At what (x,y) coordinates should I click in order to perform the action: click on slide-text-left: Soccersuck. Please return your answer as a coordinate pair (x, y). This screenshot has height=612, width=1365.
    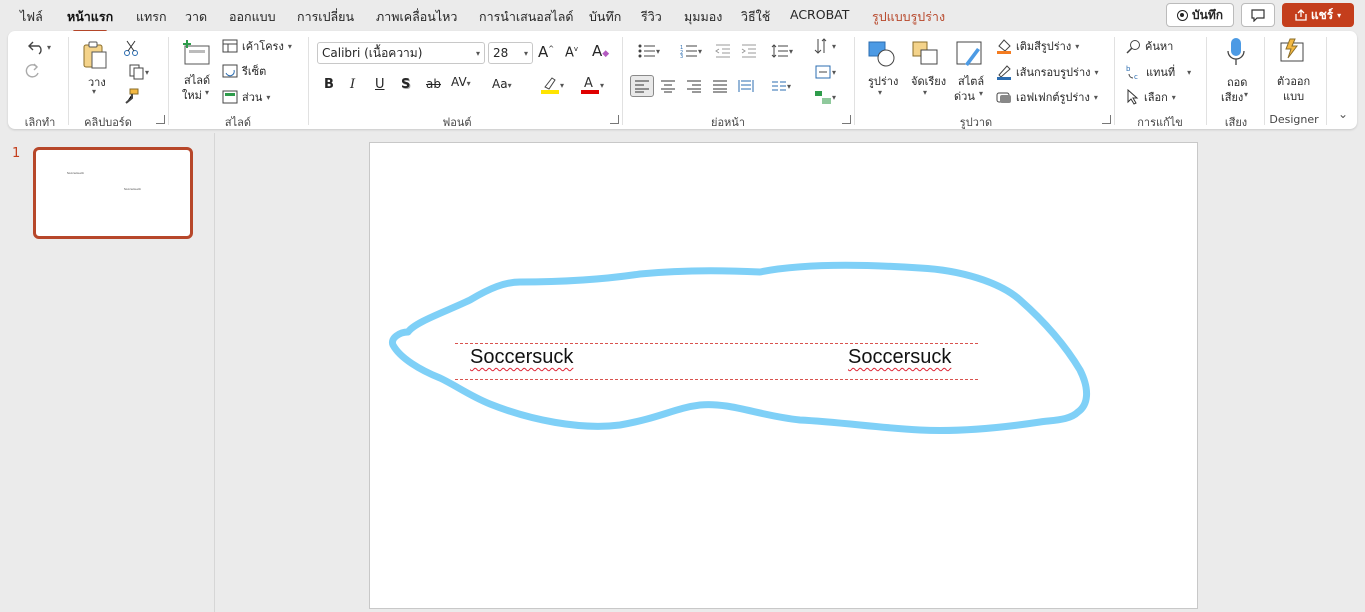
    Looking at the image, I should click on (521, 357).